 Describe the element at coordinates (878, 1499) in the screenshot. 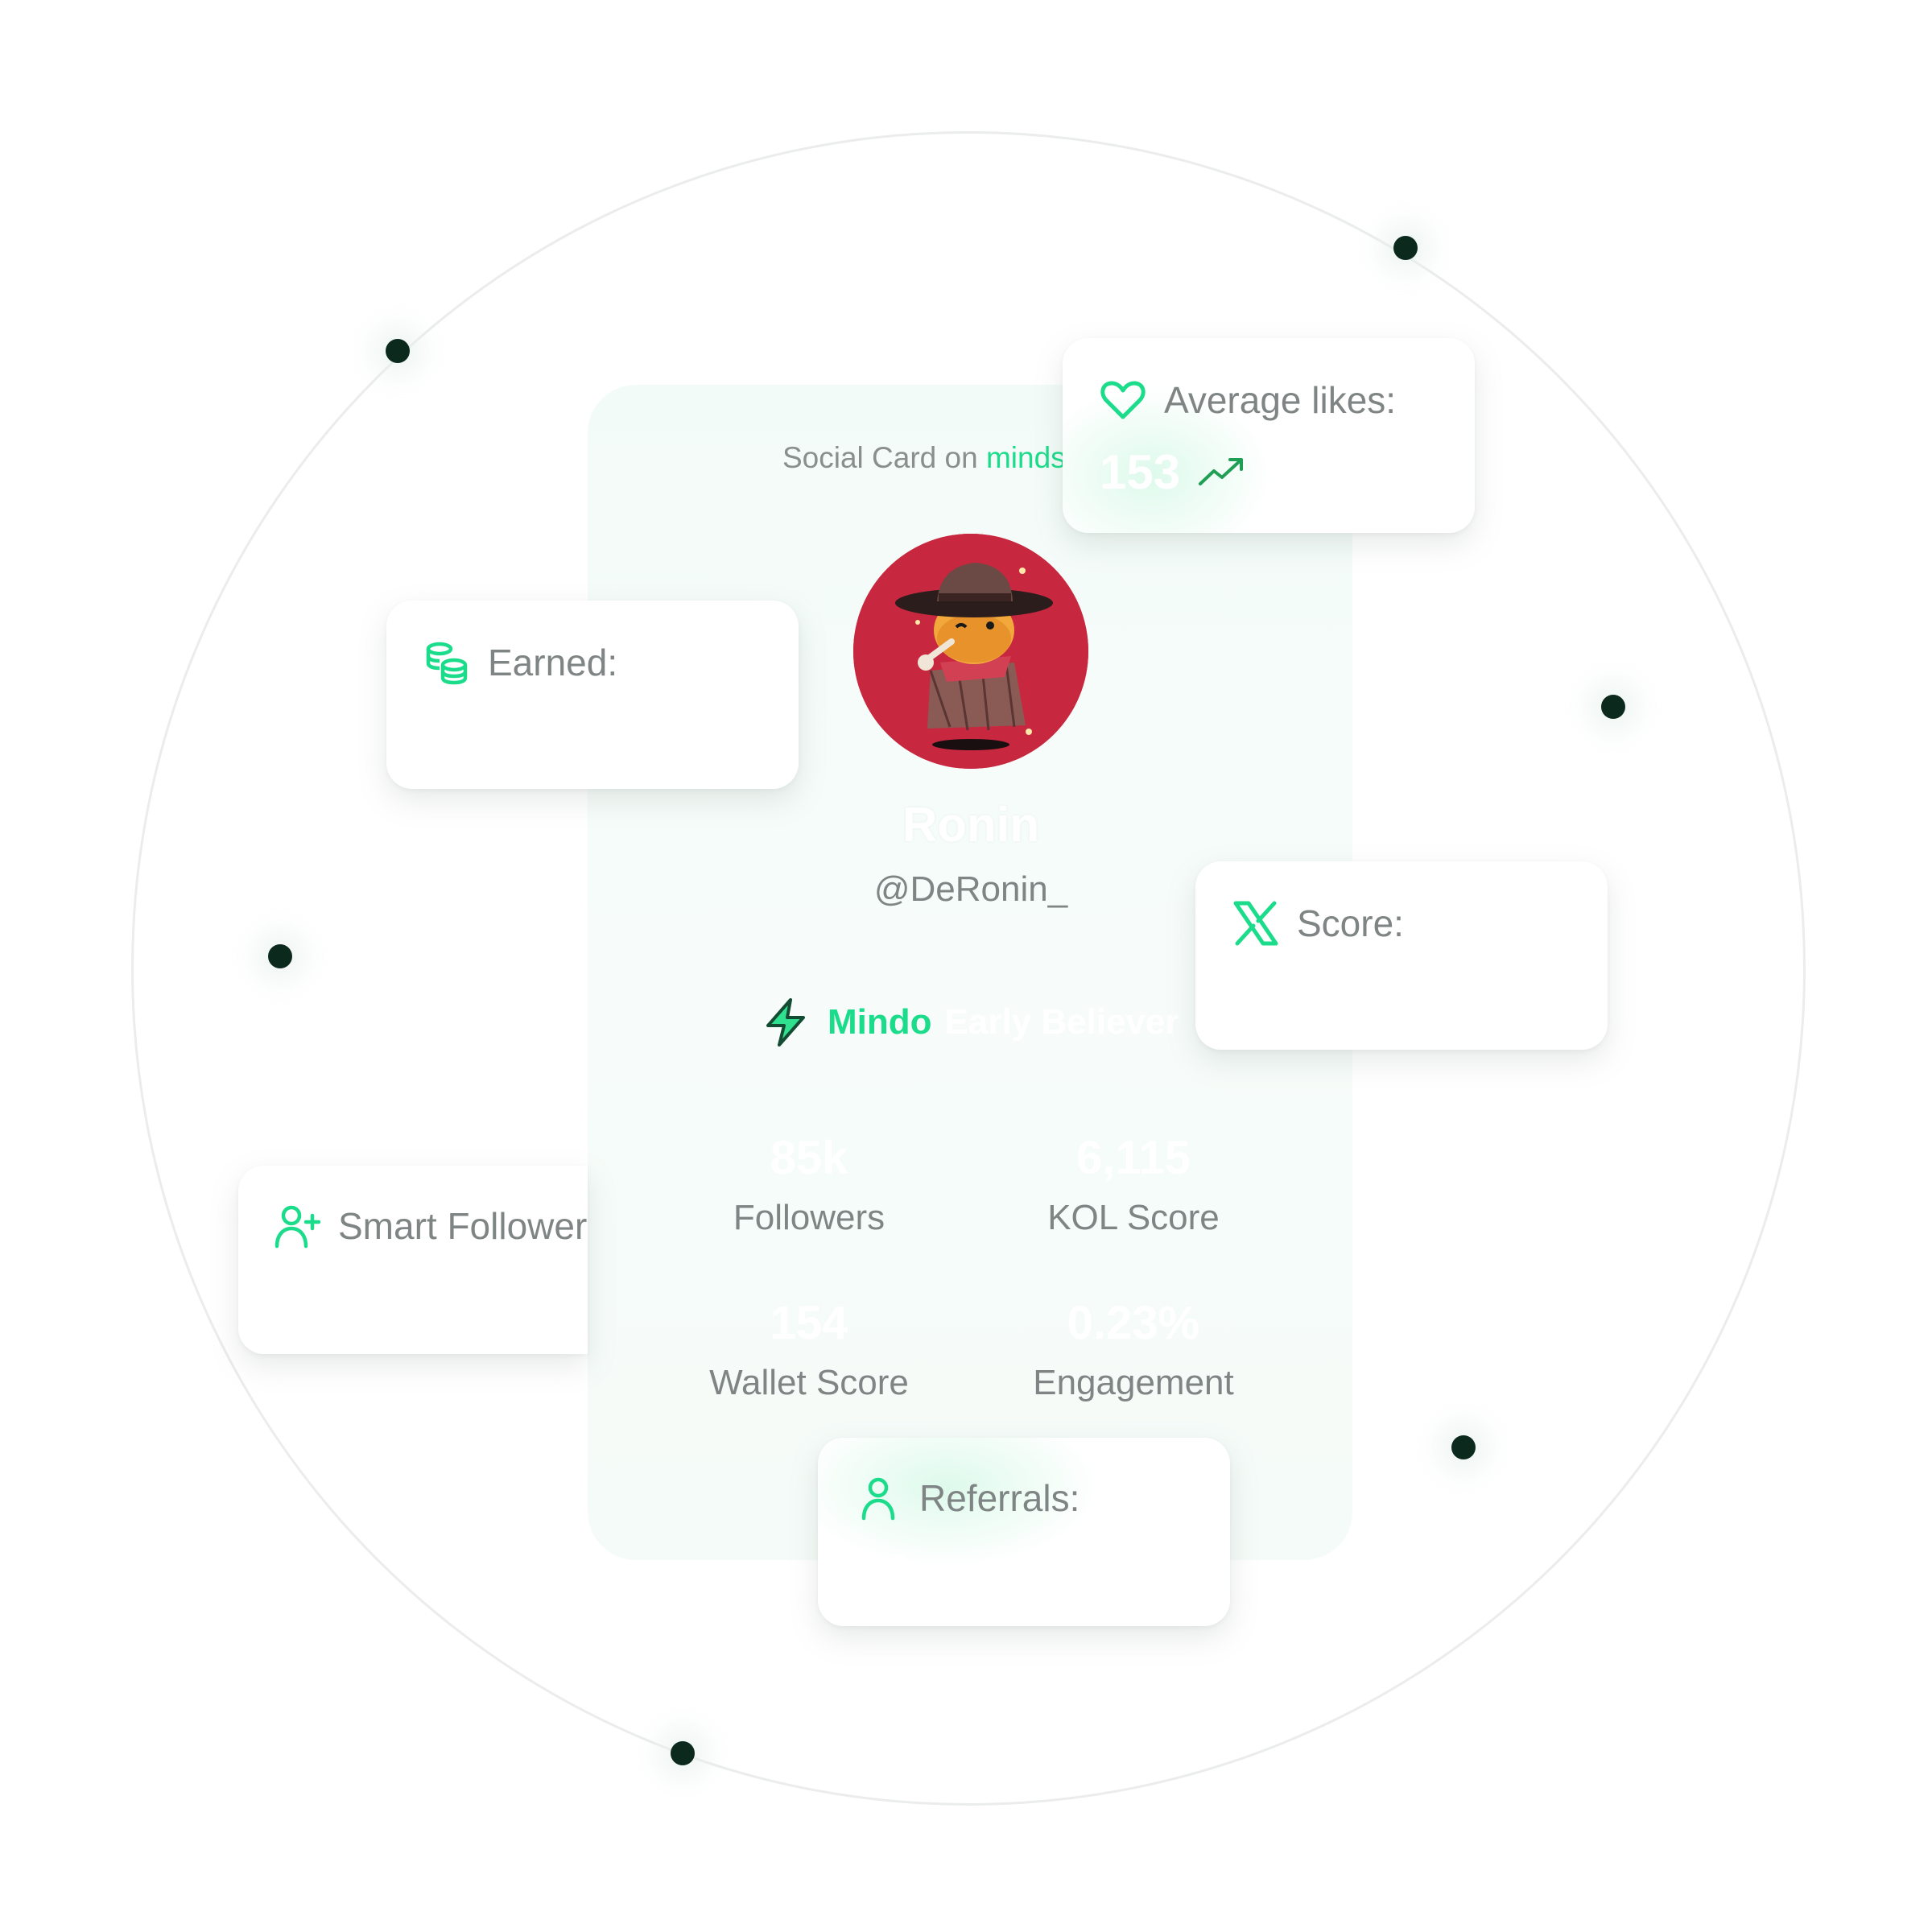

I see `user-icon` at that location.